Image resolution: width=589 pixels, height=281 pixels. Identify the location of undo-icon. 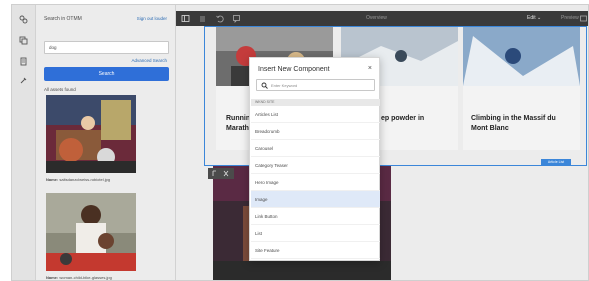
(219, 18).